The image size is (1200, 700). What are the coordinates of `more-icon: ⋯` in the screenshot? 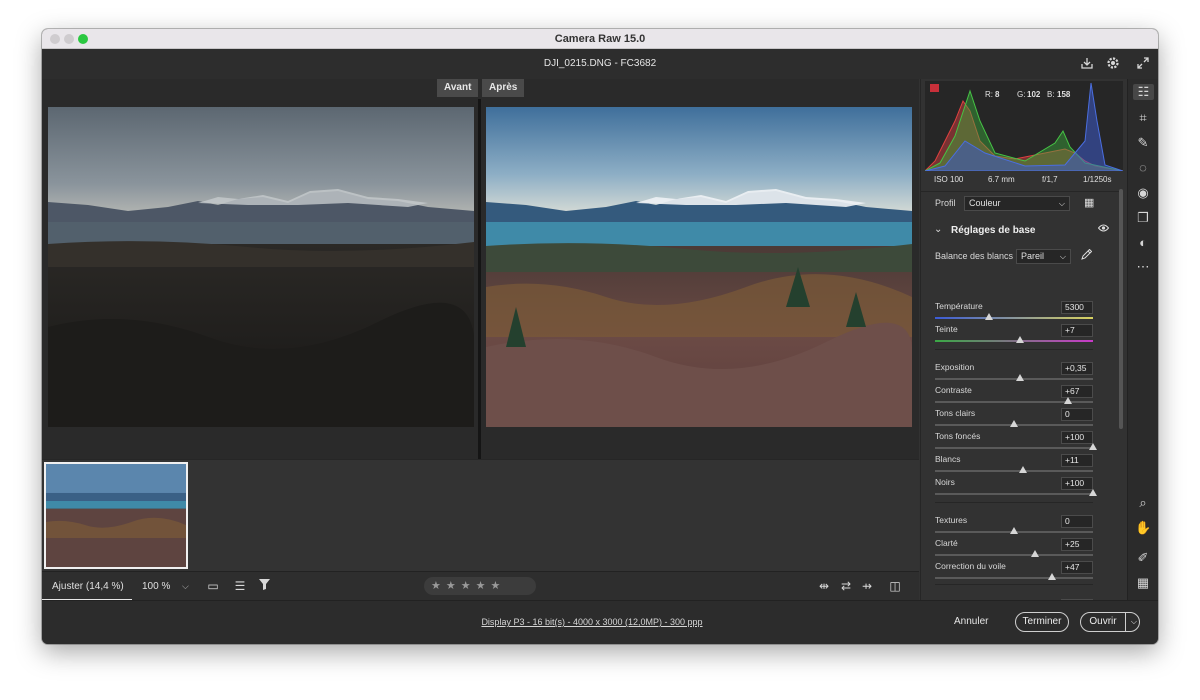 It's located at (1143, 267).